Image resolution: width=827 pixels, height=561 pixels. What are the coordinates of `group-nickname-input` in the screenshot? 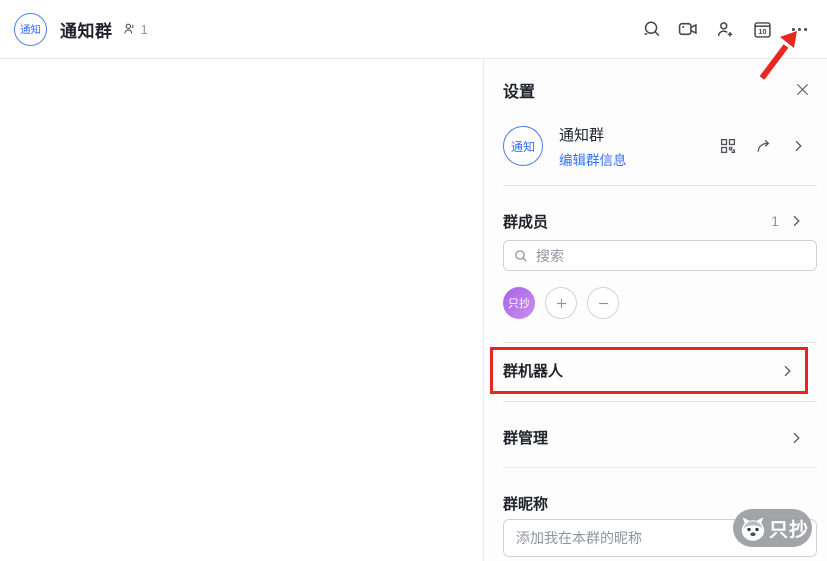 It's located at (660, 538).